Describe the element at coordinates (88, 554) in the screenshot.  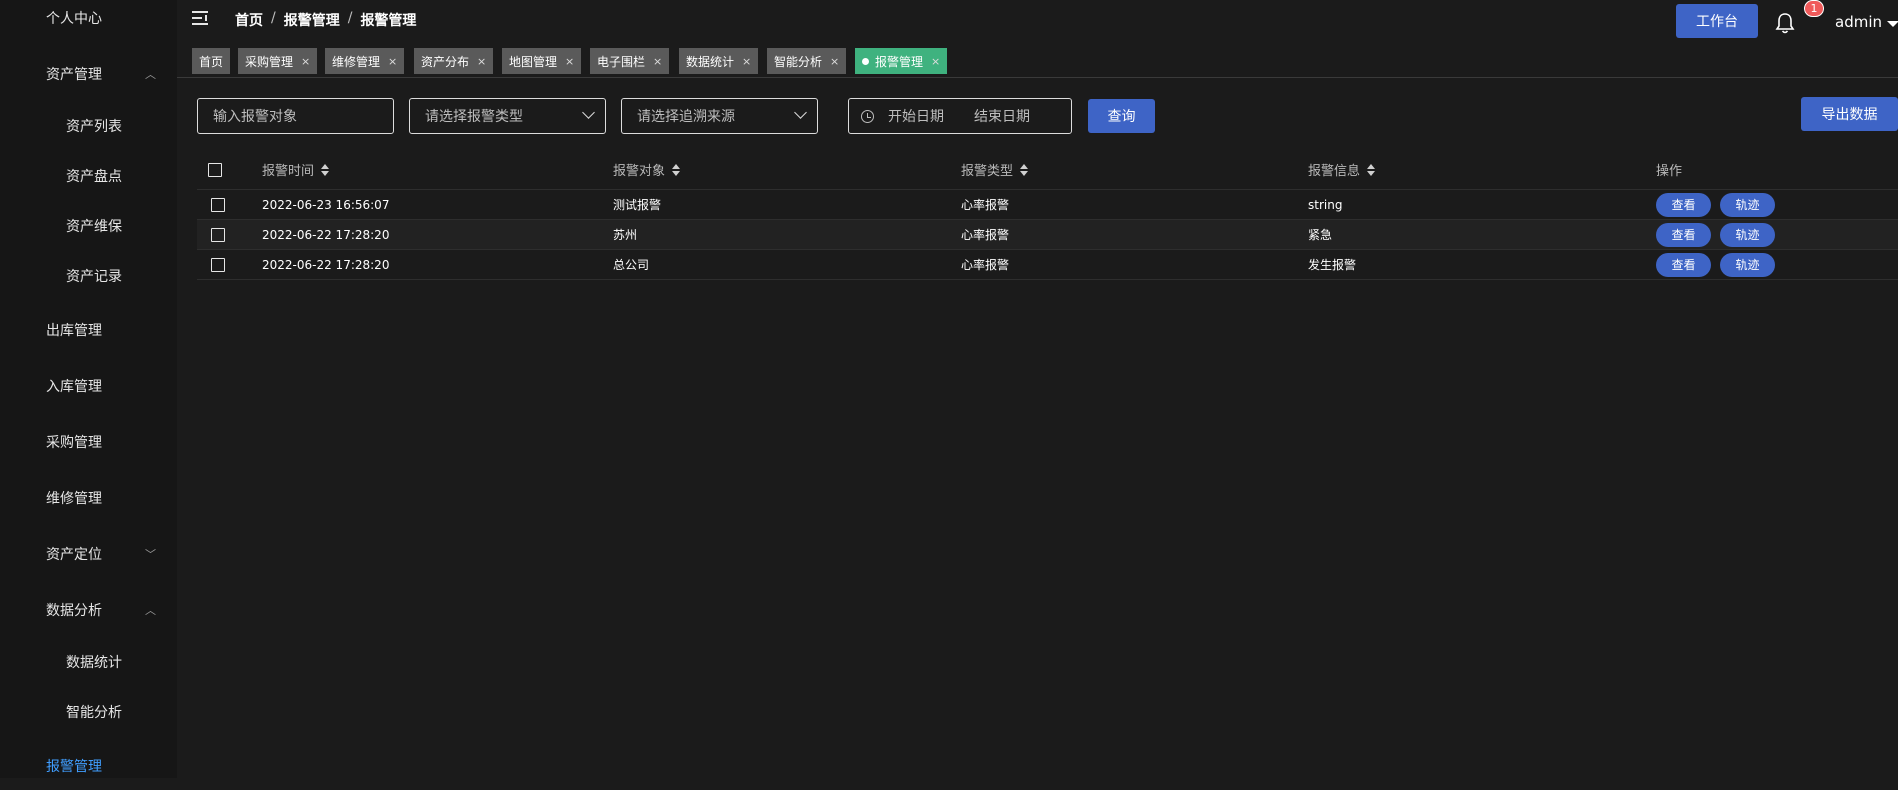
I see `sidebar-item-asset-location: 资产定位 ﹀` at that location.